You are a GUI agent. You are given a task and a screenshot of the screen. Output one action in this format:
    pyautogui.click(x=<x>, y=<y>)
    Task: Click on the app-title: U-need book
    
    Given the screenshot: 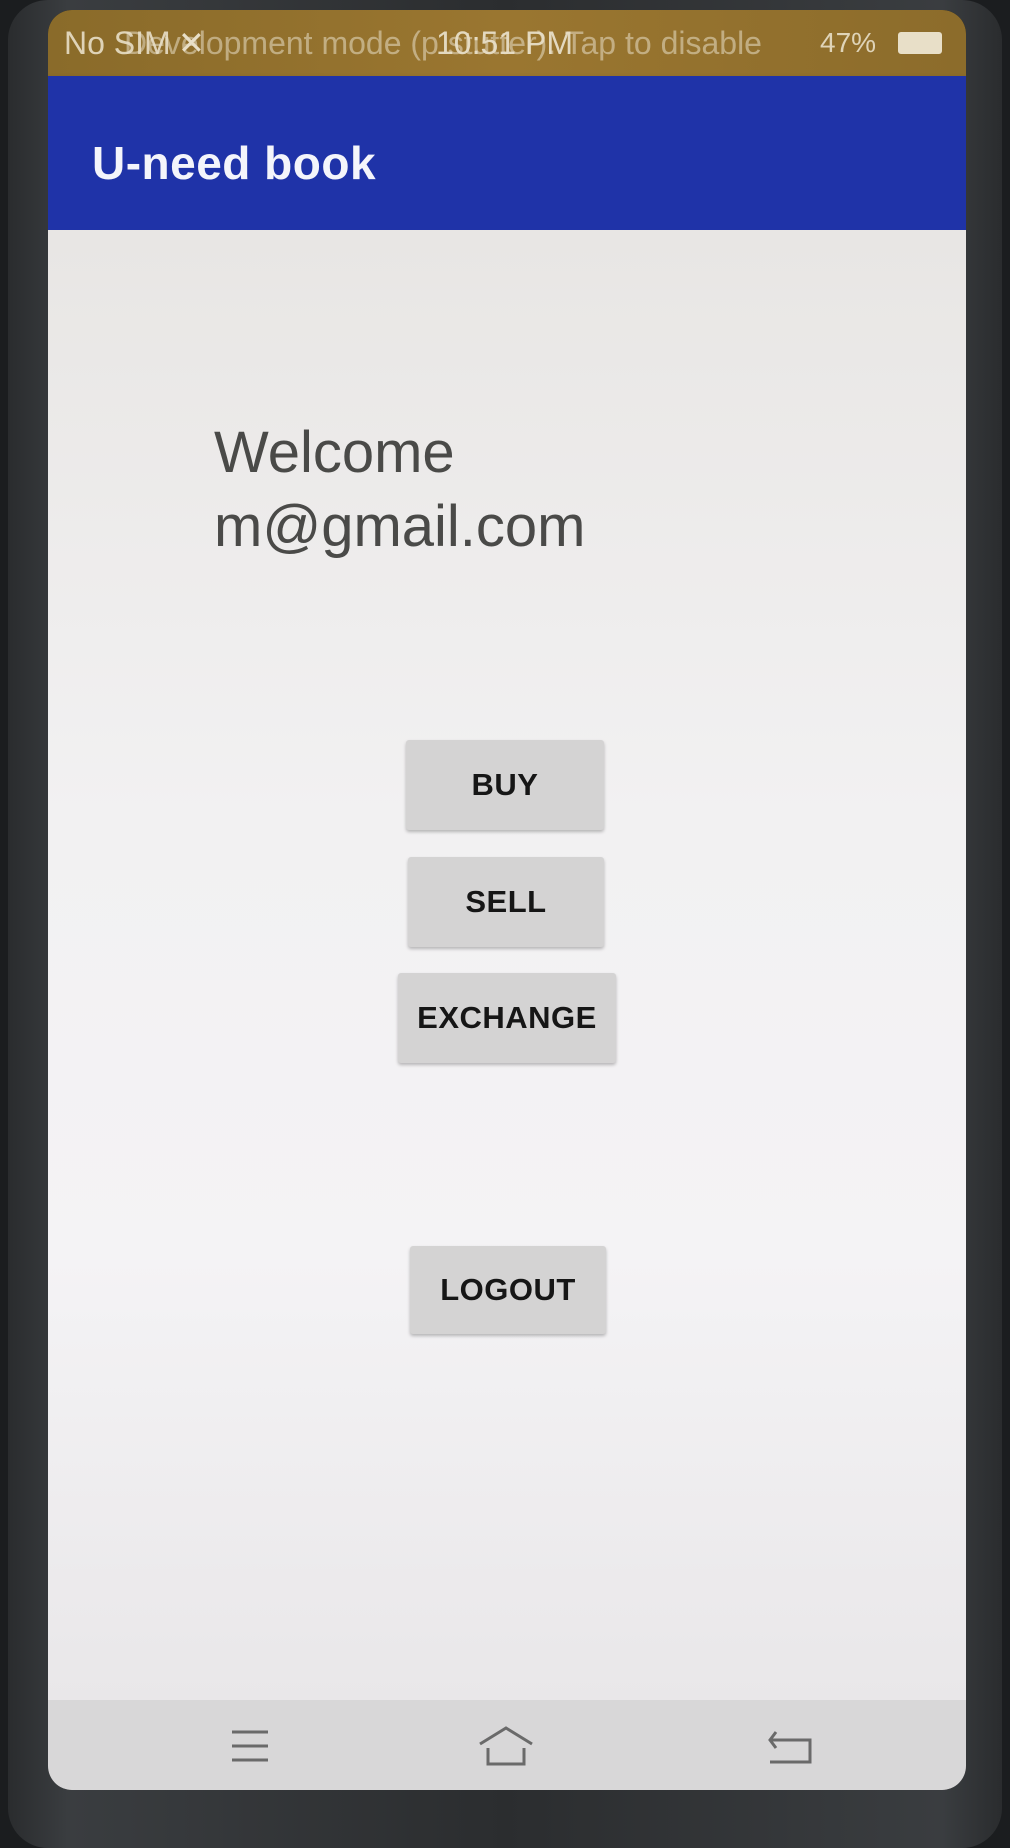 What is the action you would take?
    pyautogui.click(x=234, y=163)
    